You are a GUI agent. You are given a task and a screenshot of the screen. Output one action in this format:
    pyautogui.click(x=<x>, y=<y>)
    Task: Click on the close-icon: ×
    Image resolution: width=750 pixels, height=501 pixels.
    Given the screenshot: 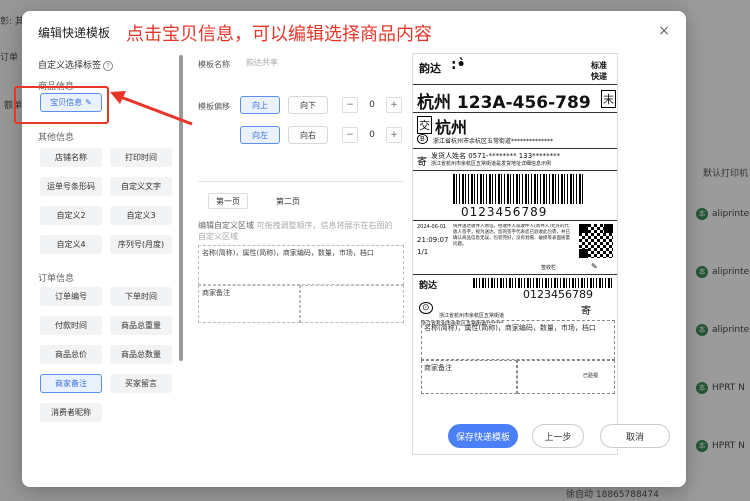 What is the action you would take?
    pyautogui.click(x=664, y=31)
    